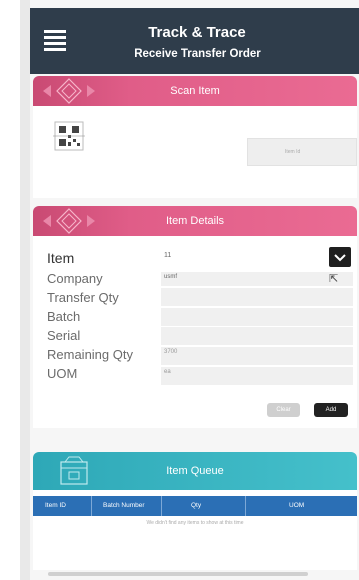  Describe the element at coordinates (90, 354) in the screenshot. I see `remaining-qty-label: Remaining Qty` at that location.